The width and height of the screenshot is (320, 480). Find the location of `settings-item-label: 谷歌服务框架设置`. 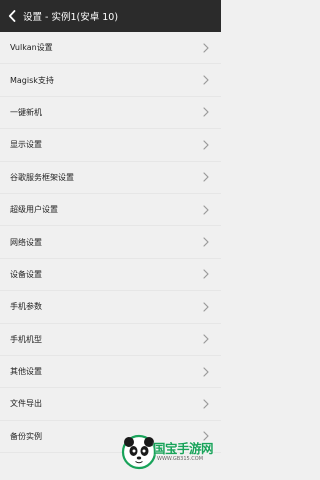

settings-item-label: 谷歌服务框架设置 is located at coordinates (42, 177).